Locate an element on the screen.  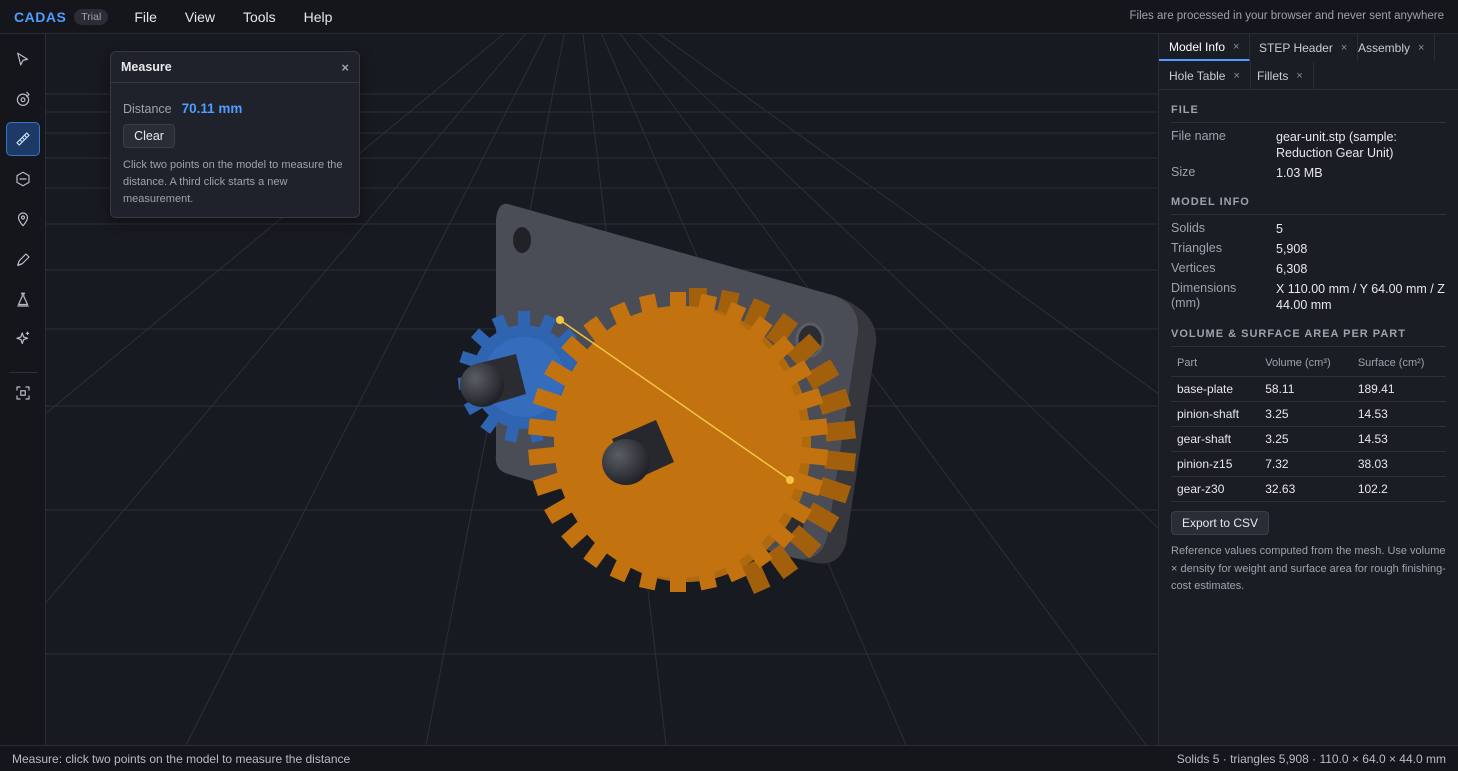
menu-bar: File View Tools Help is located at coordinates (247, 17).